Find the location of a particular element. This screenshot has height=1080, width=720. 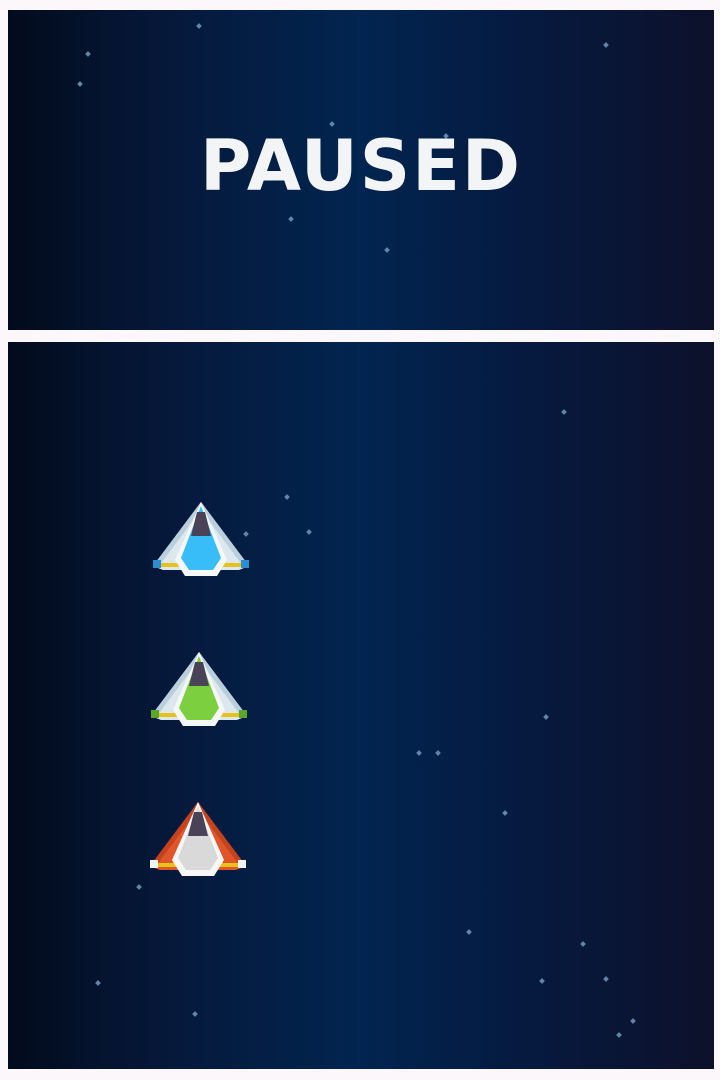

paused-title-text: PAUSED is located at coordinates (361, 166).